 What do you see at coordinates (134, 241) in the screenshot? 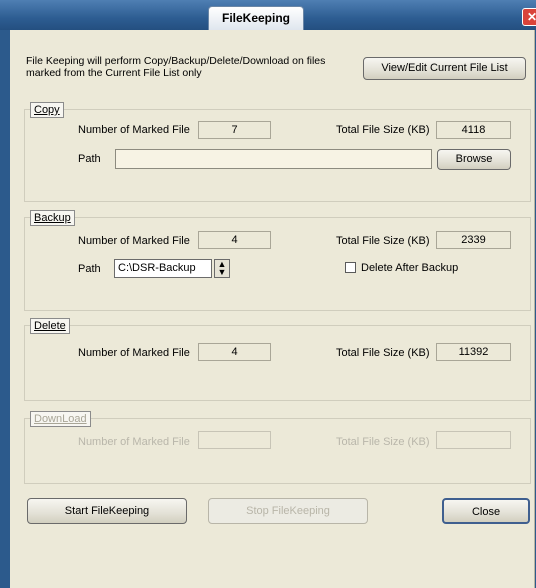
I see `backup-marked-label: Number of Marked File` at bounding box center [134, 241].